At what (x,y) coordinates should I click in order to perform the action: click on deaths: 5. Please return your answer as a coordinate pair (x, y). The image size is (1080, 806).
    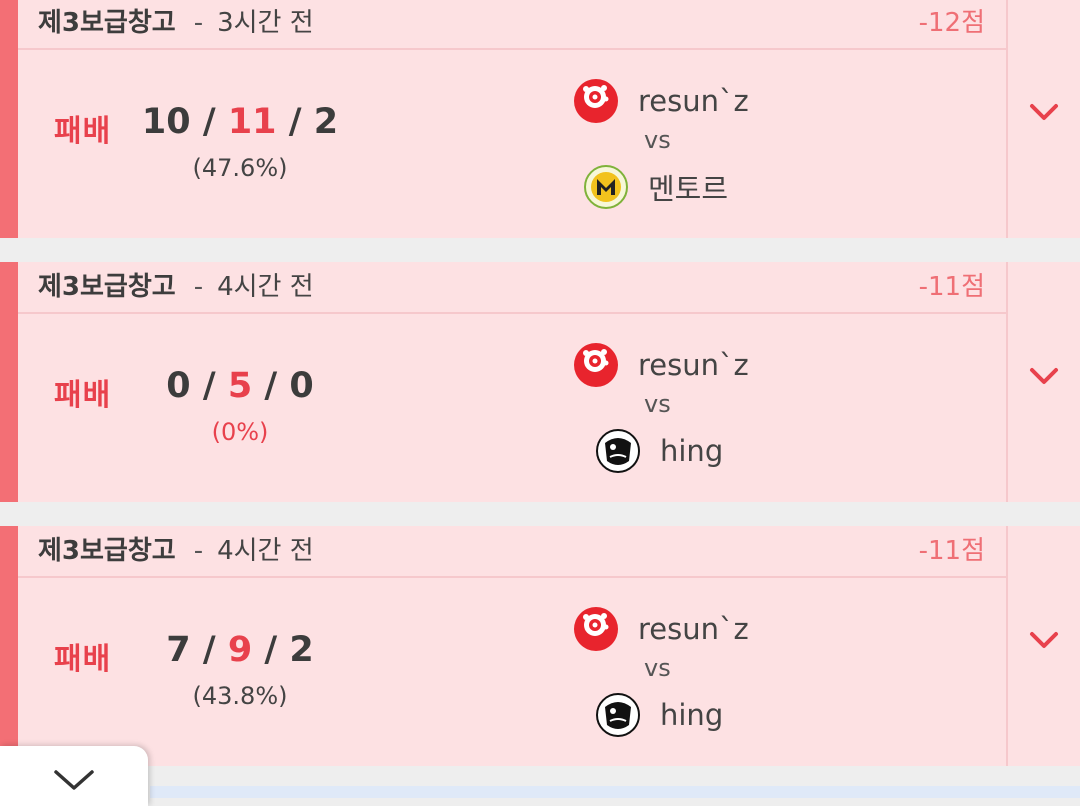
    Looking at the image, I should click on (240, 386).